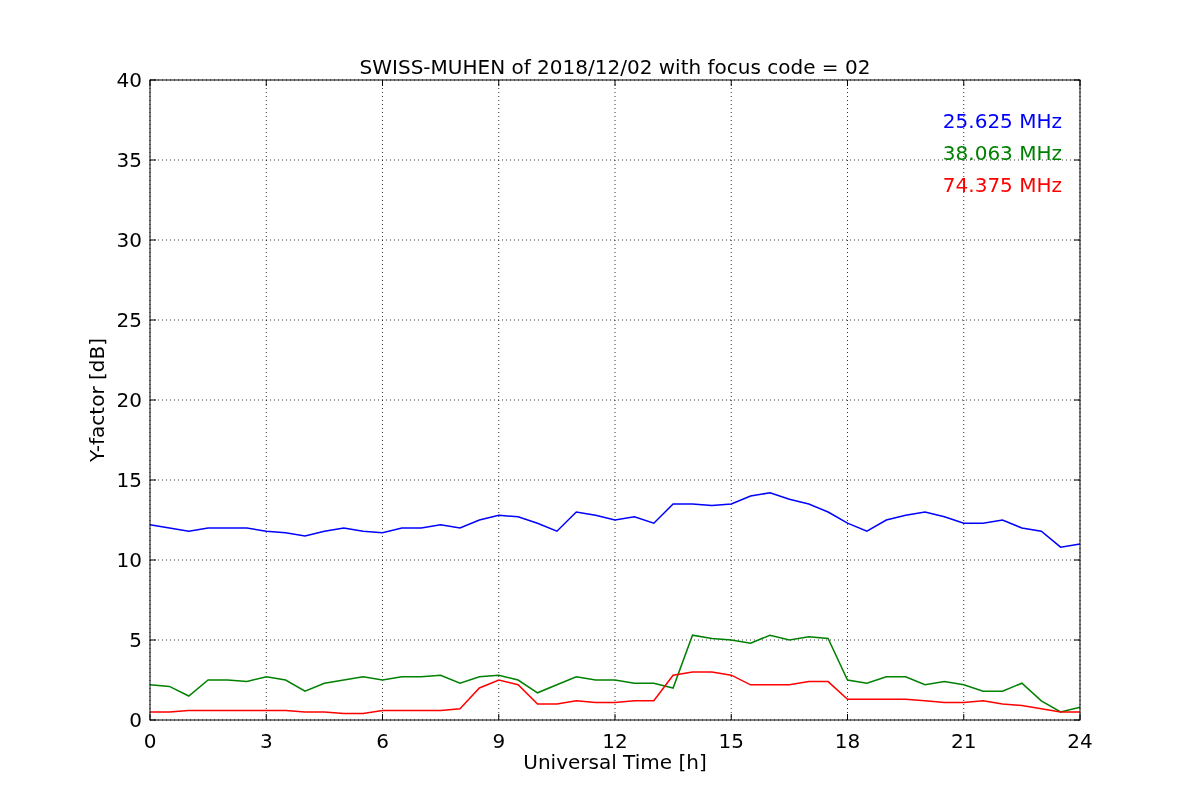  What do you see at coordinates (615, 67) in the screenshot?
I see `chart-title: SWISS-MUHEN of 2018/12/02 with focus code = 02` at bounding box center [615, 67].